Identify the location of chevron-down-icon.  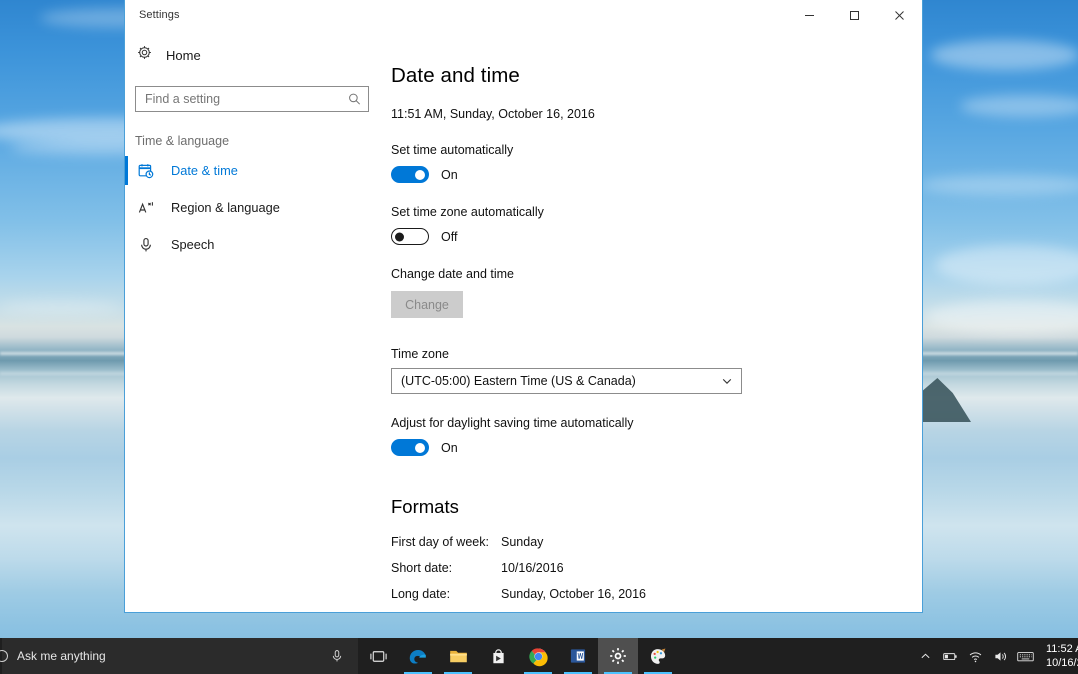
(727, 381).